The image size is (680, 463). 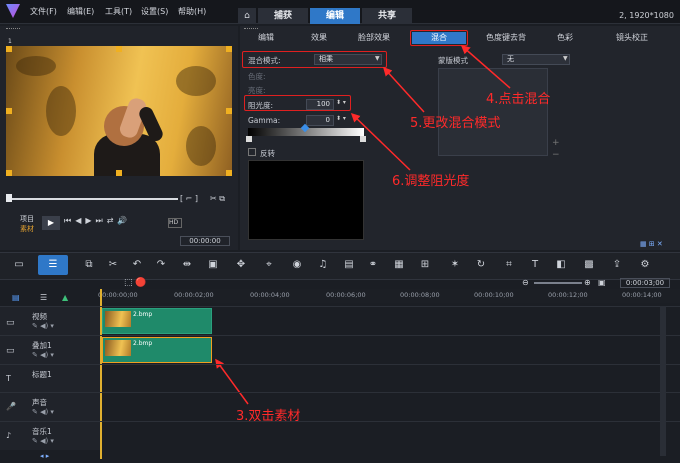 I want to click on ruler-tick: 00:00:00;00, so click(x=118, y=295).